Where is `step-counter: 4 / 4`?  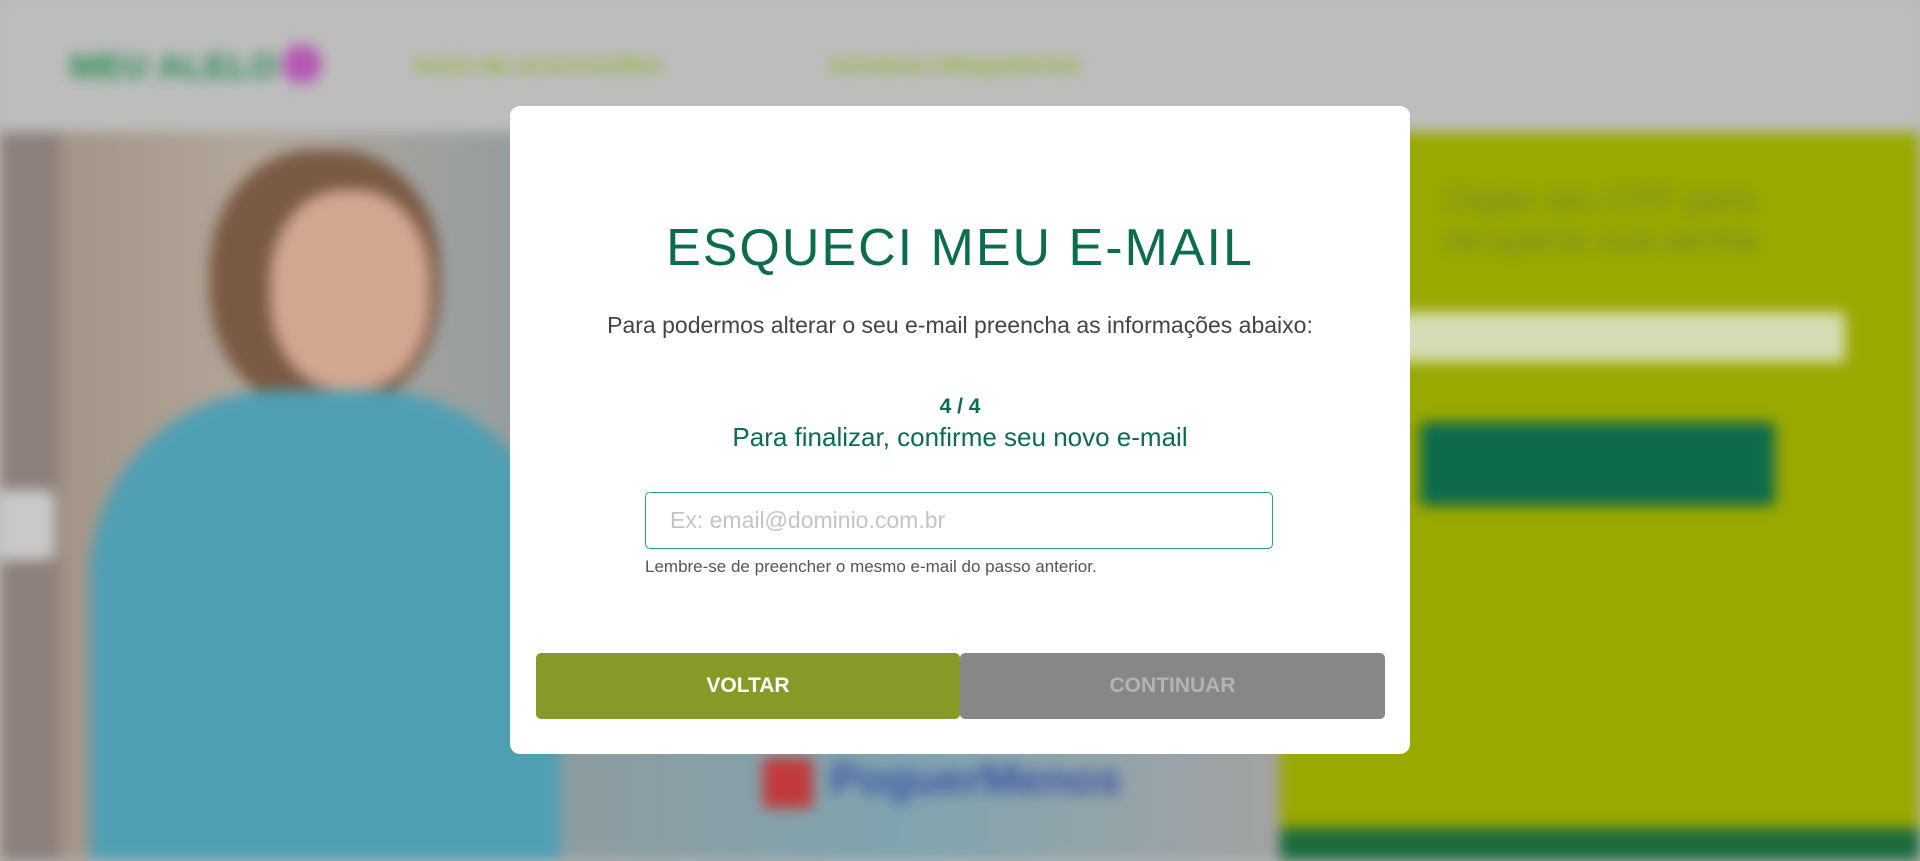
step-counter: 4 / 4 is located at coordinates (960, 406).